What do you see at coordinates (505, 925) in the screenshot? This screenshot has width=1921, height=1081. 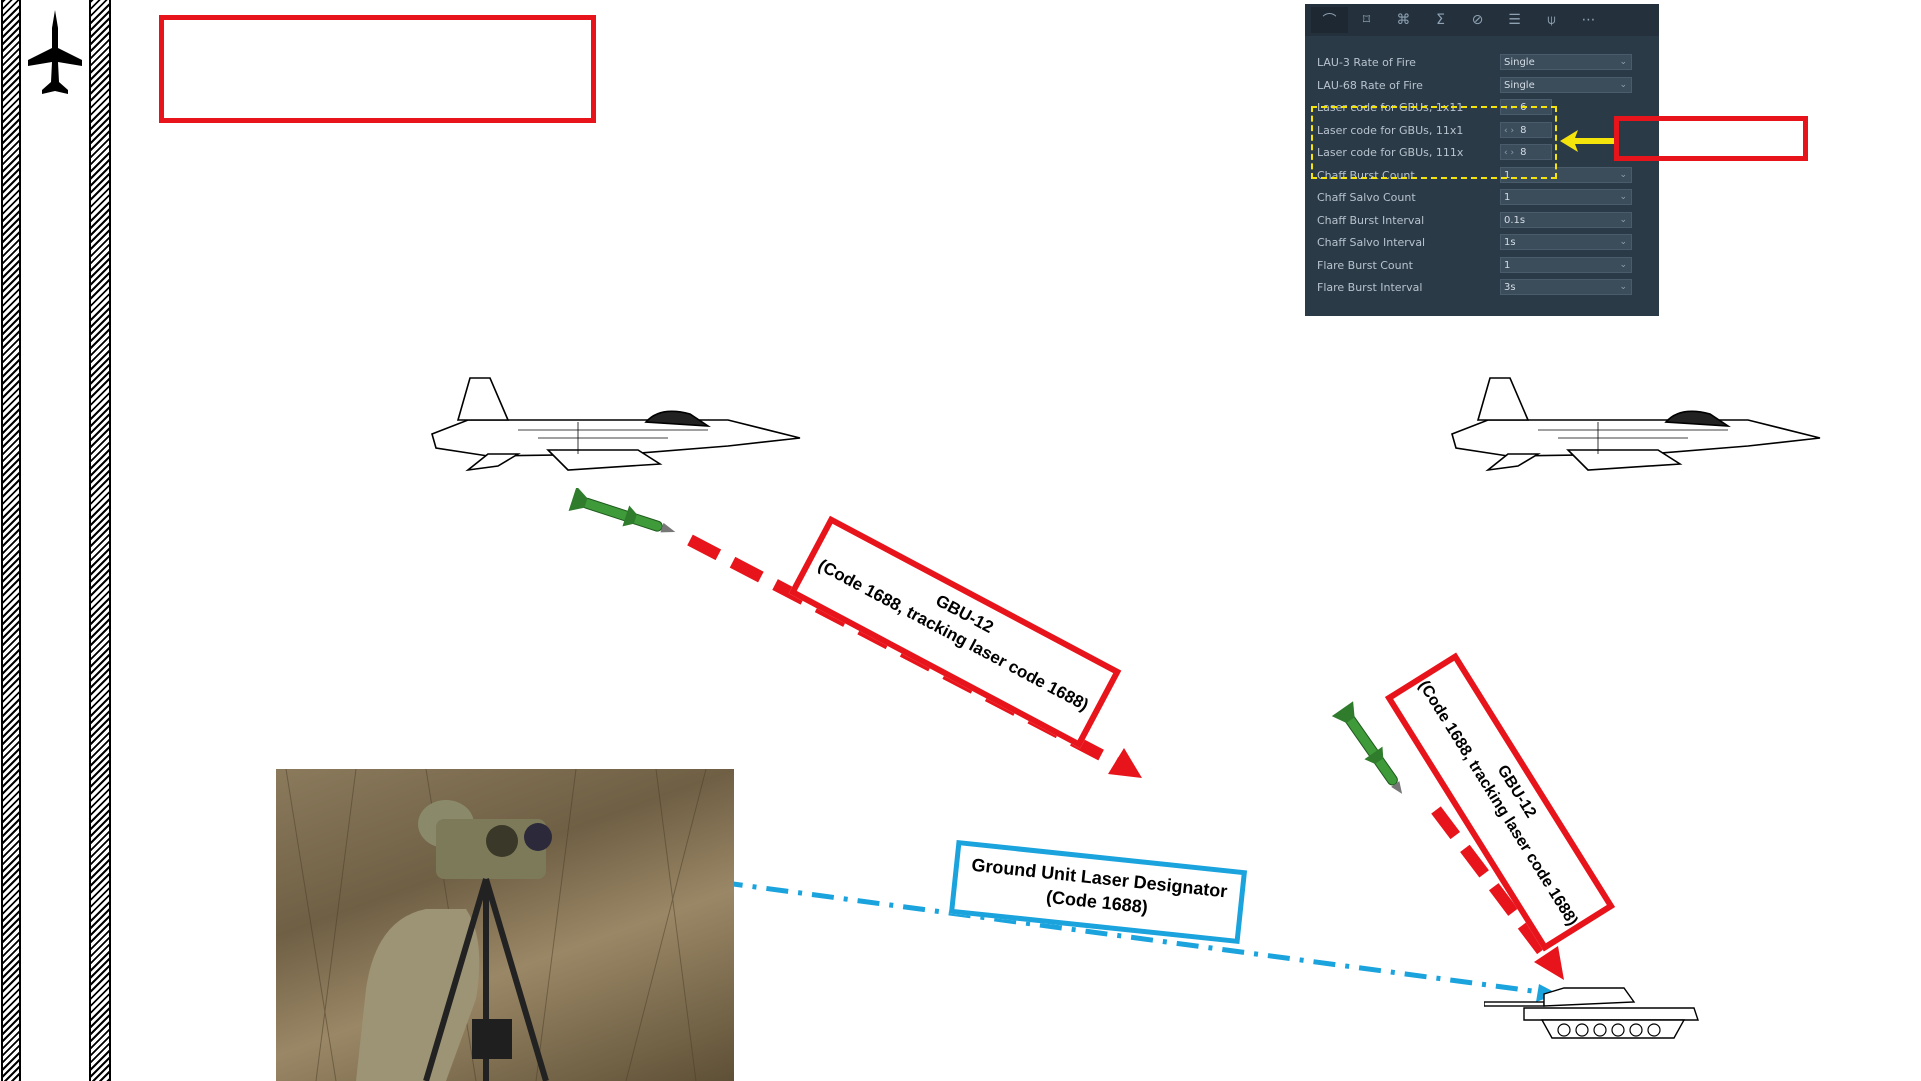 I see `laser-designator-photo` at bounding box center [505, 925].